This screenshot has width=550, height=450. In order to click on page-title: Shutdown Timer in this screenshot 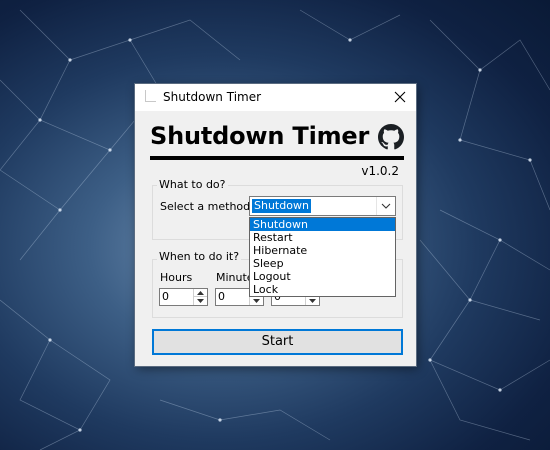, I will do `click(260, 136)`.